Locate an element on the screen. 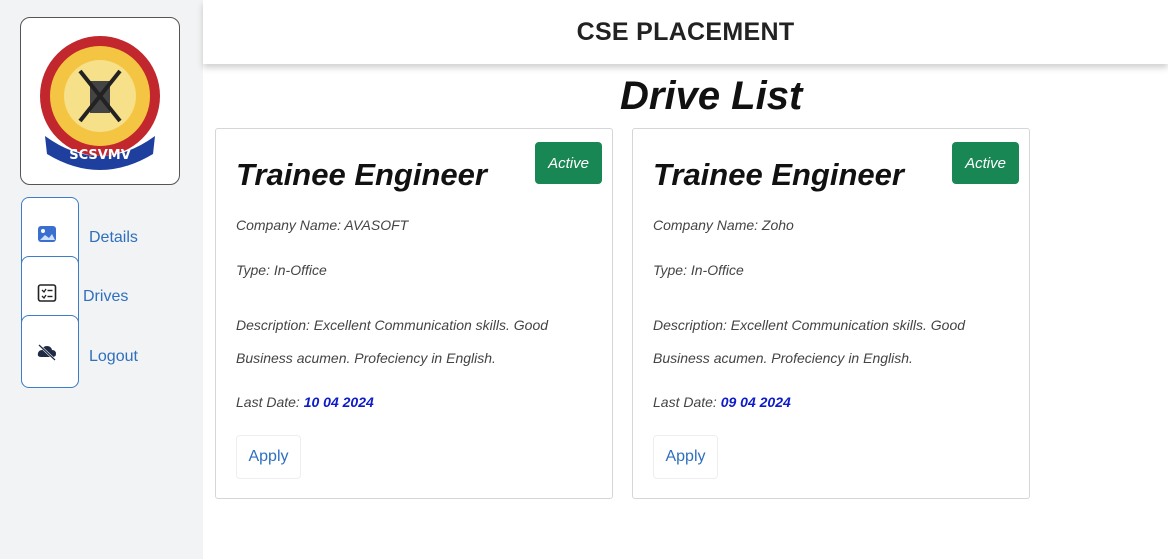 The height and width of the screenshot is (559, 1168). page-title: Drive List is located at coordinates (711, 96).